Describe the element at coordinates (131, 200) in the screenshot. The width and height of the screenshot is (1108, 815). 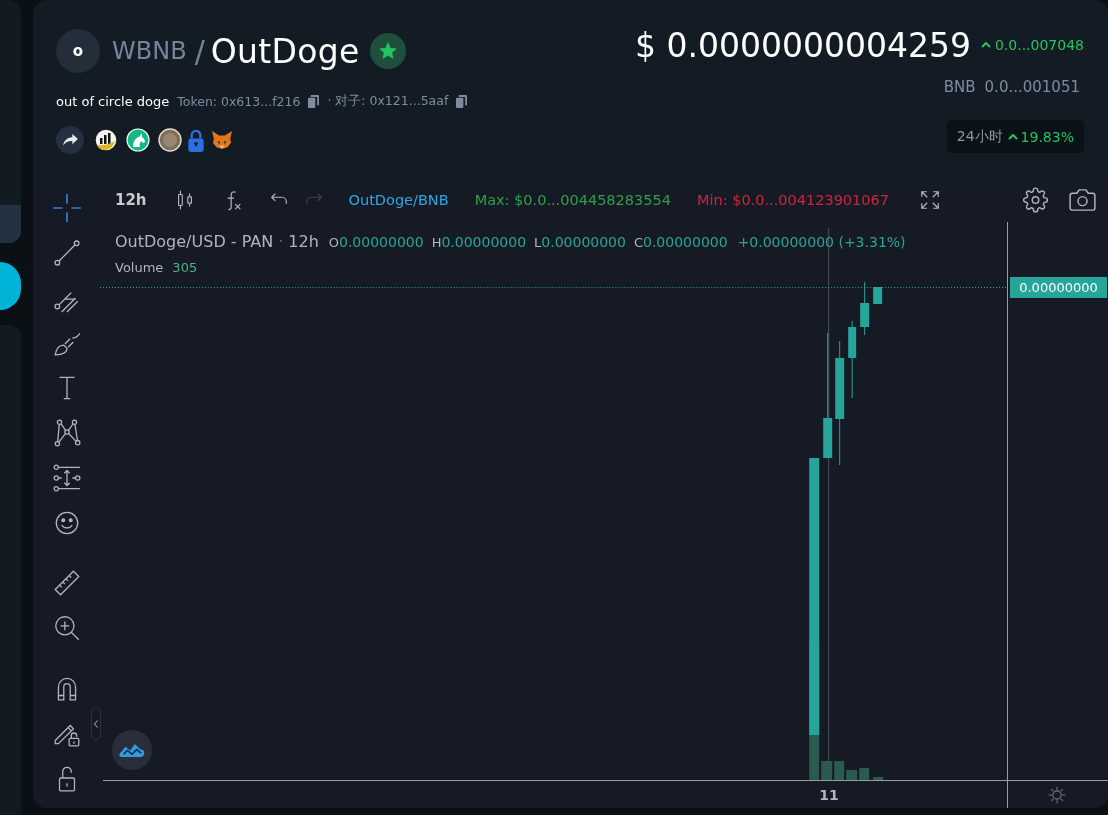
I see `interval-button: 12h` at that location.